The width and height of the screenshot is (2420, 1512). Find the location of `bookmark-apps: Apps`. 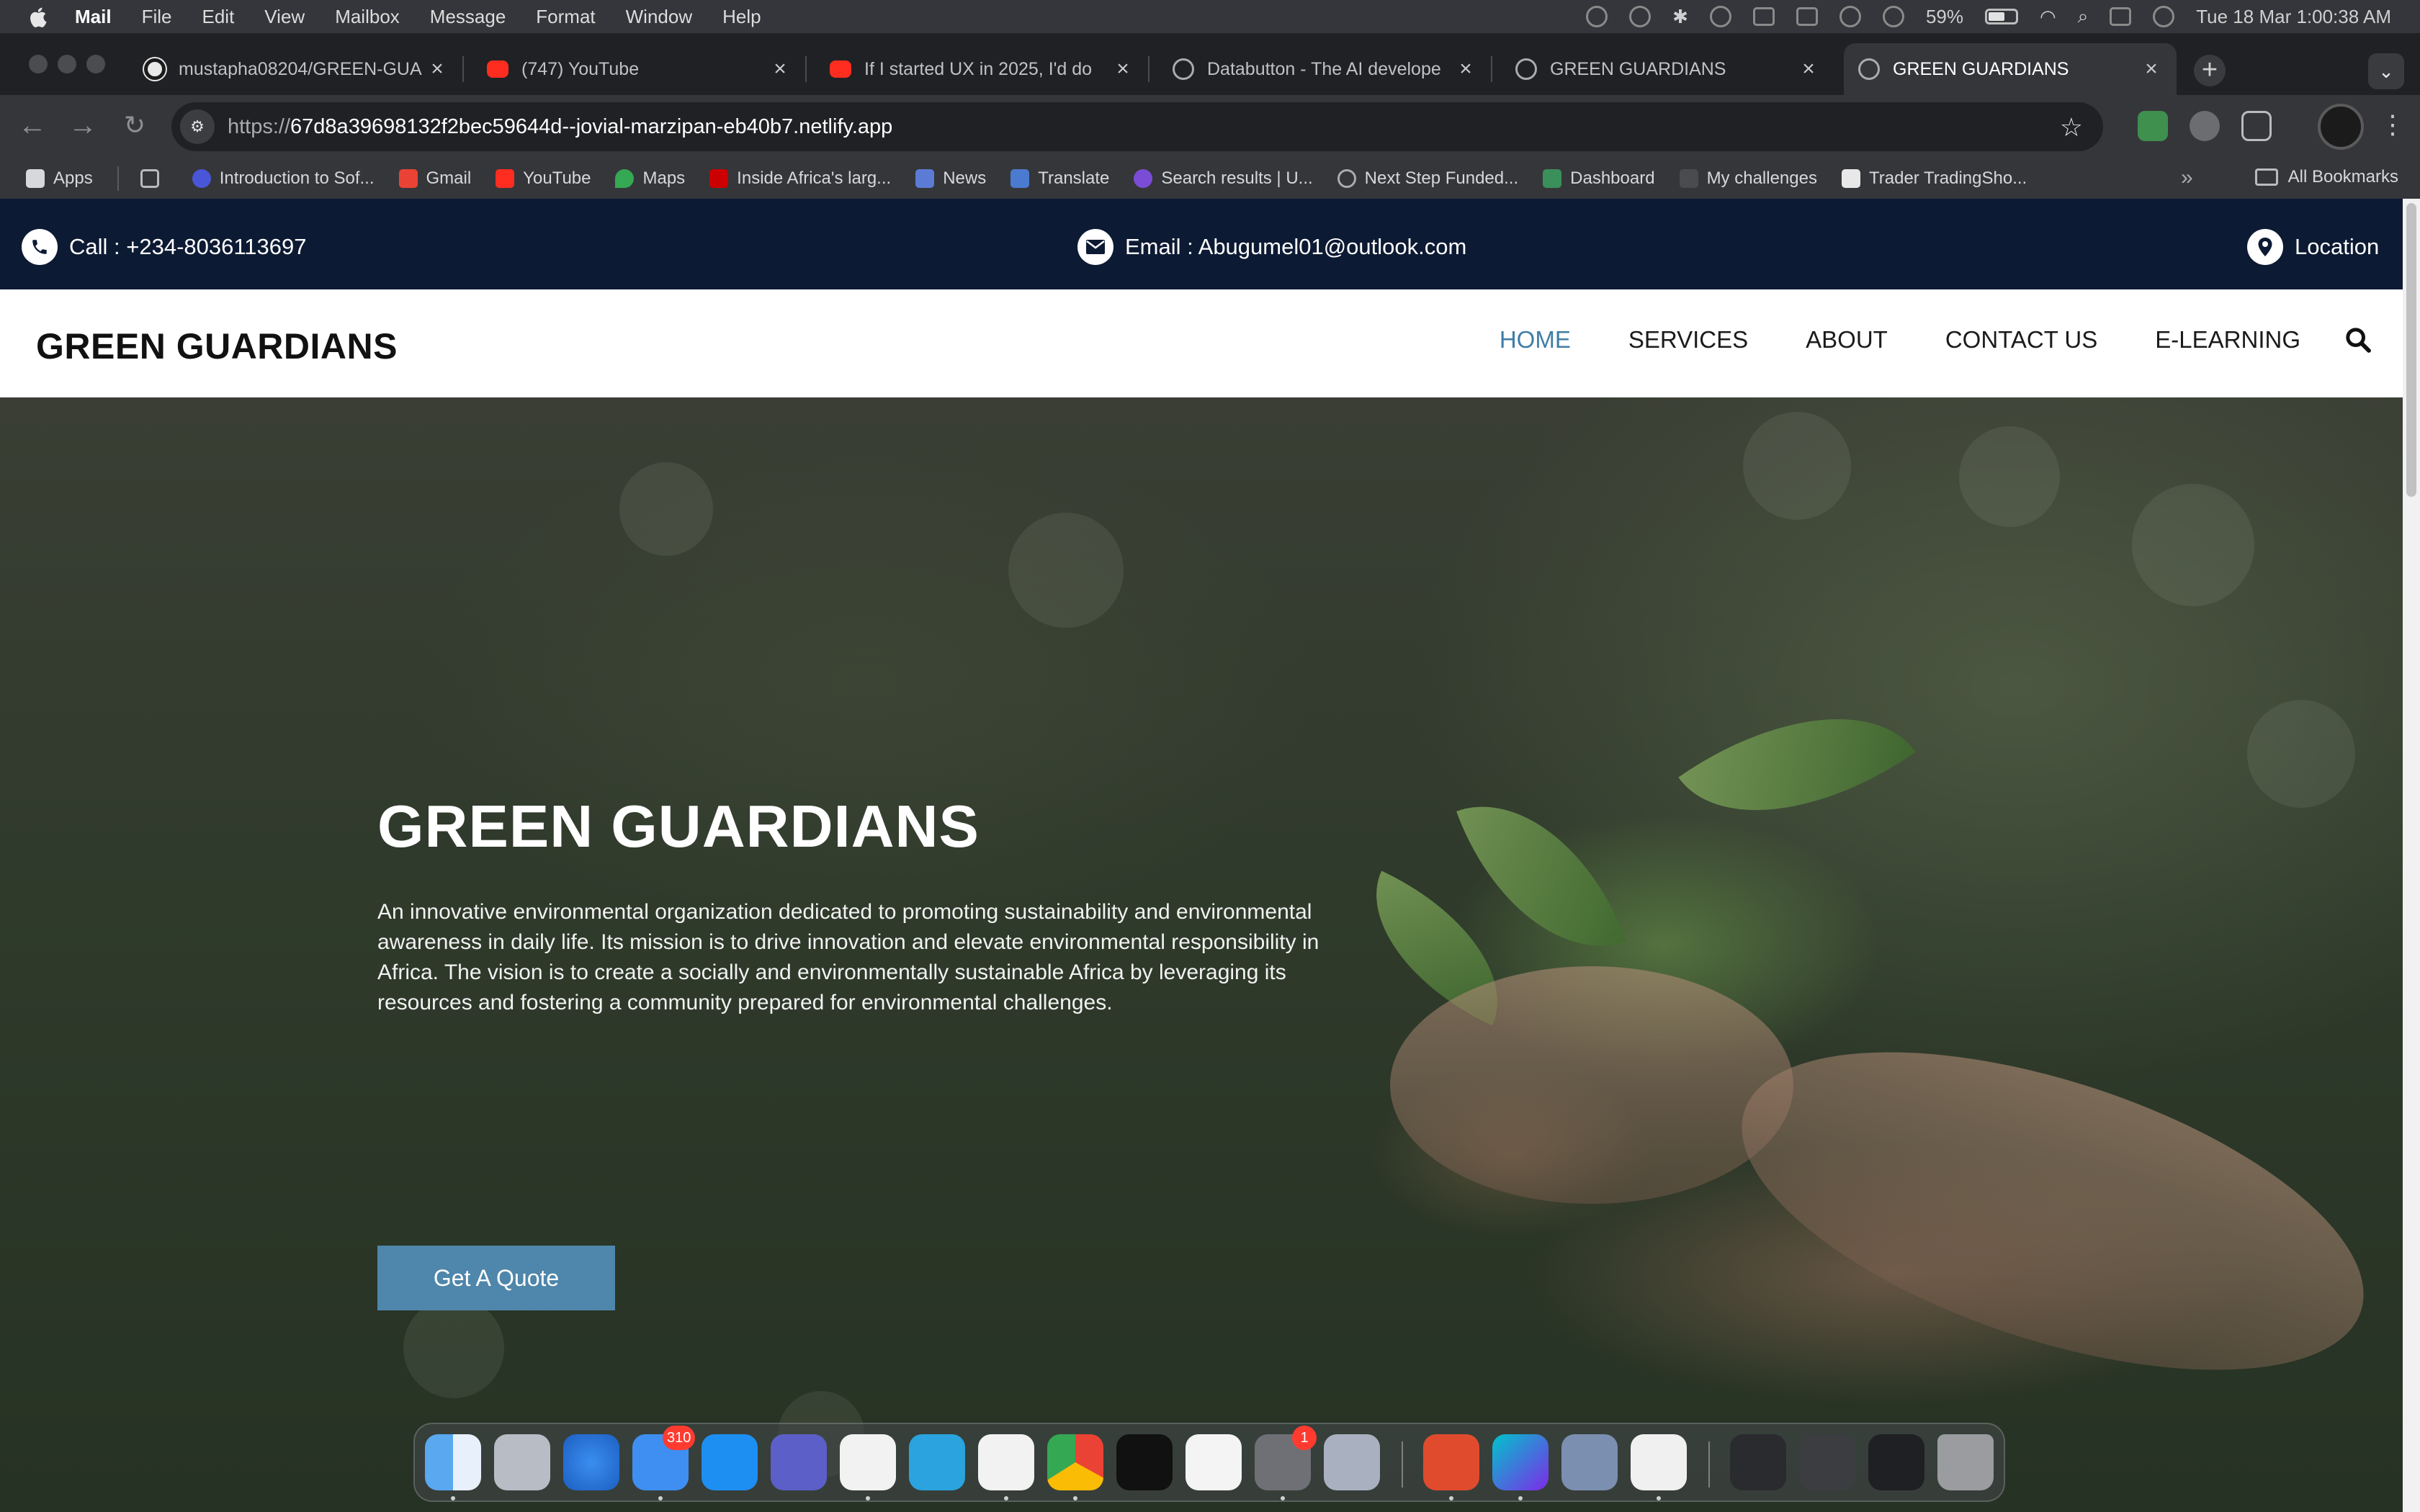

bookmark-apps: Apps is located at coordinates (59, 178).